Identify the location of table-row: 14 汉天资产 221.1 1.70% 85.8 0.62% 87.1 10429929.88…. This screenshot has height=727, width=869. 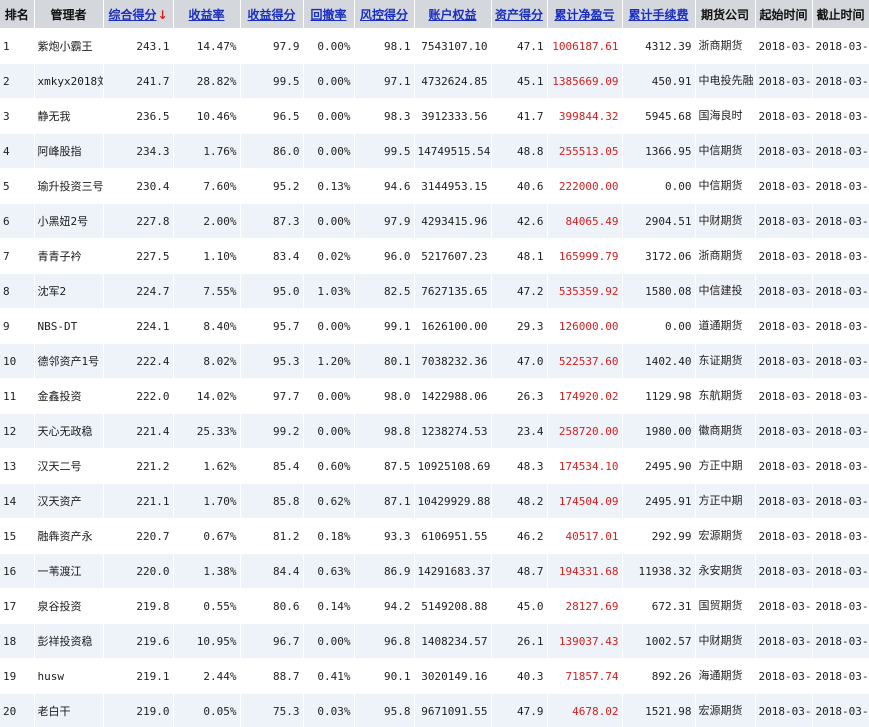
(434, 501).